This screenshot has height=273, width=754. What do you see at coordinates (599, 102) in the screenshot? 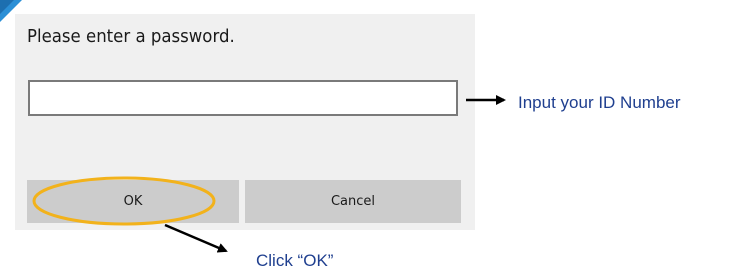
I see `input-hint-label: Input your ID Number` at bounding box center [599, 102].